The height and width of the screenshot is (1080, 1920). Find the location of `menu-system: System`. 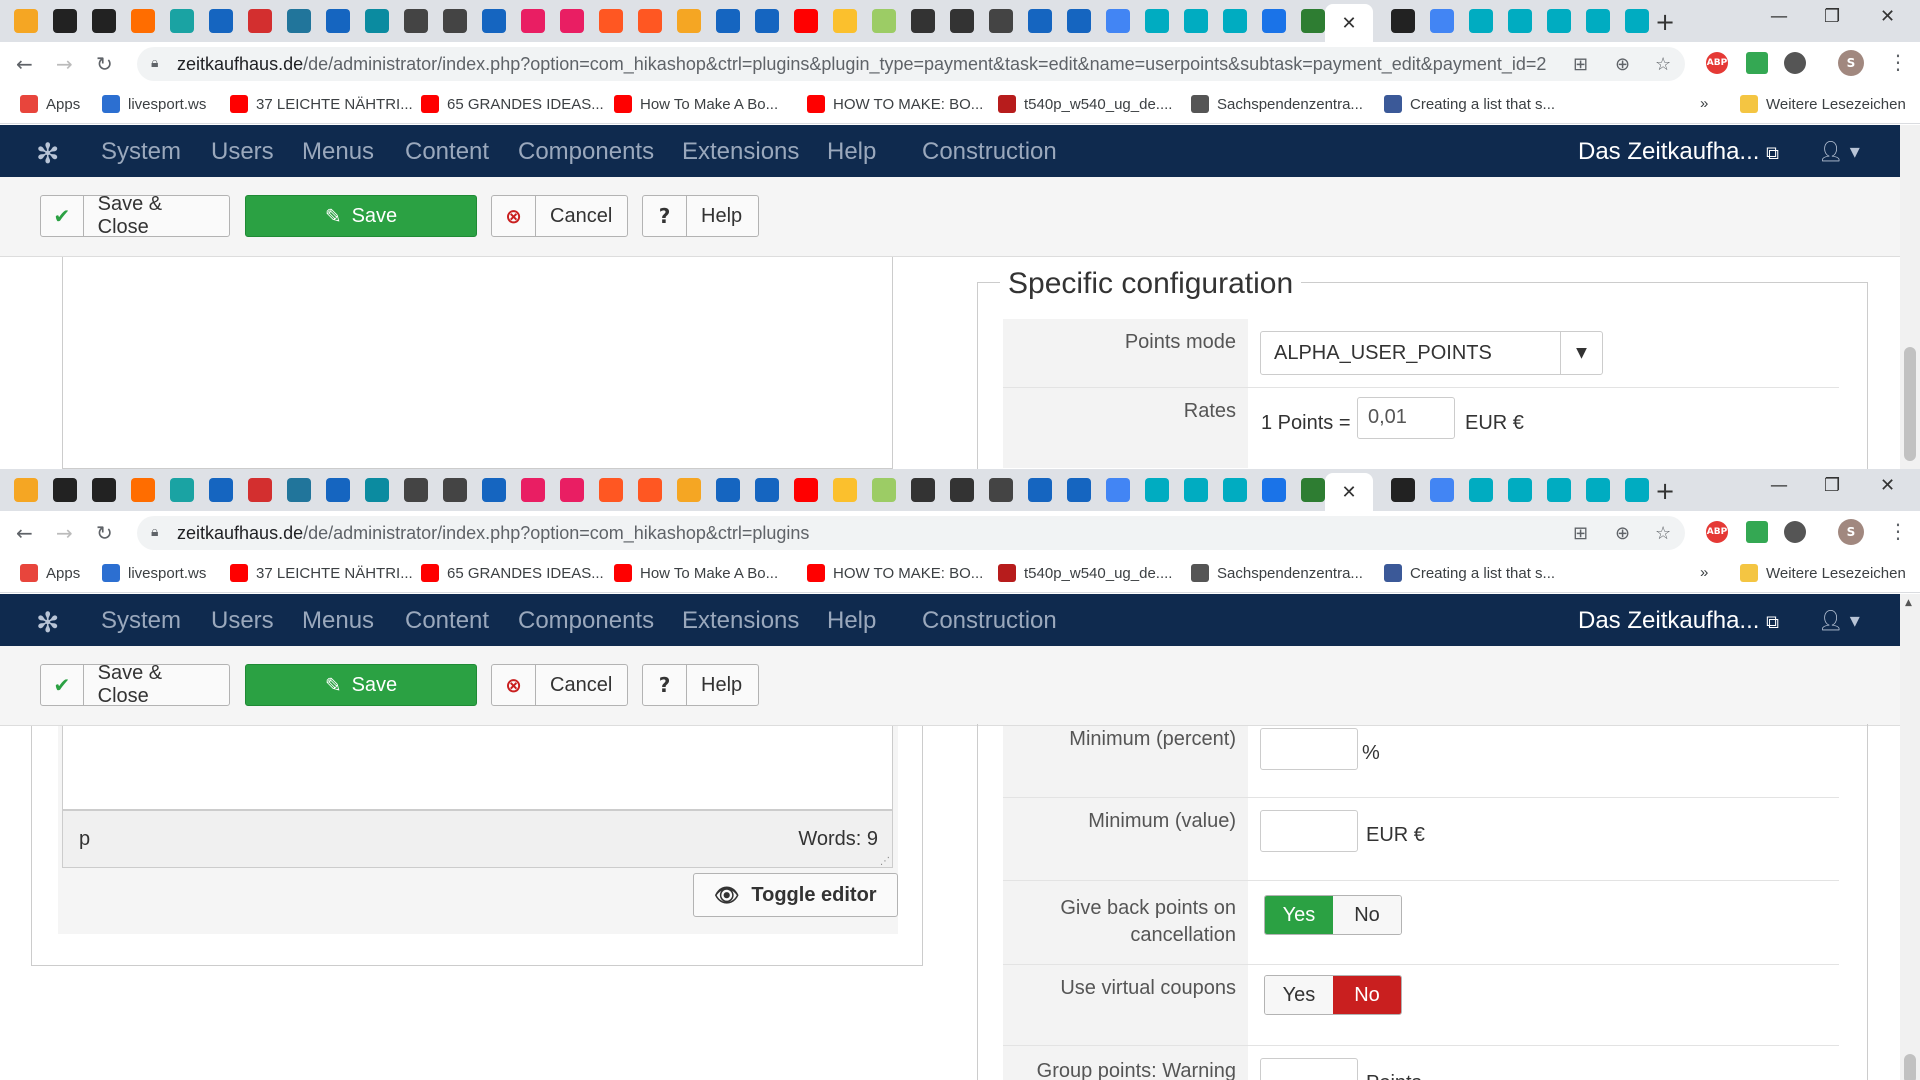

menu-system: System is located at coordinates (141, 621).